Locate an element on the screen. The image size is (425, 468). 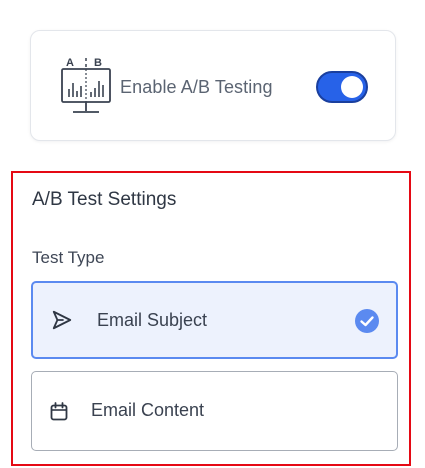
option-label: Email Content is located at coordinates (148, 410).